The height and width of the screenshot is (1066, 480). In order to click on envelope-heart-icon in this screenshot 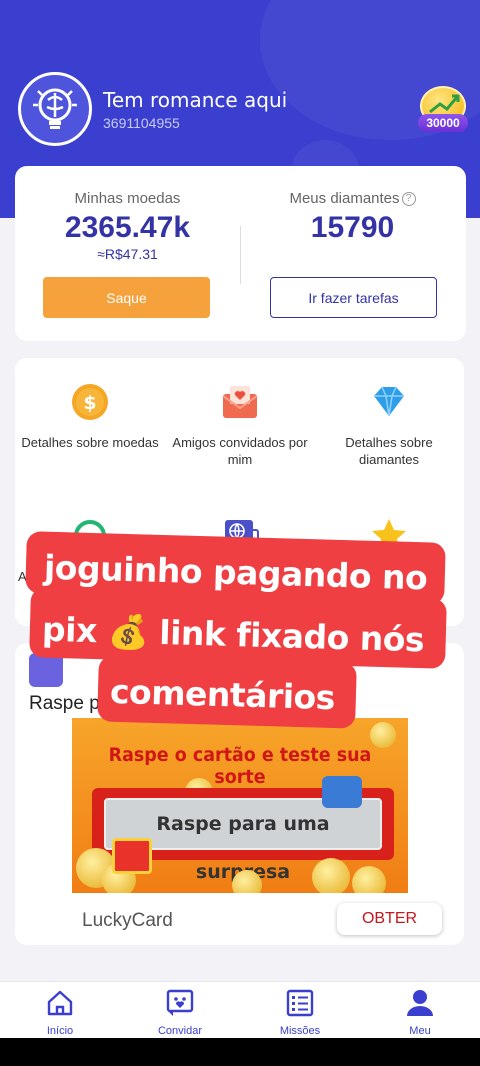, I will do `click(240, 402)`.